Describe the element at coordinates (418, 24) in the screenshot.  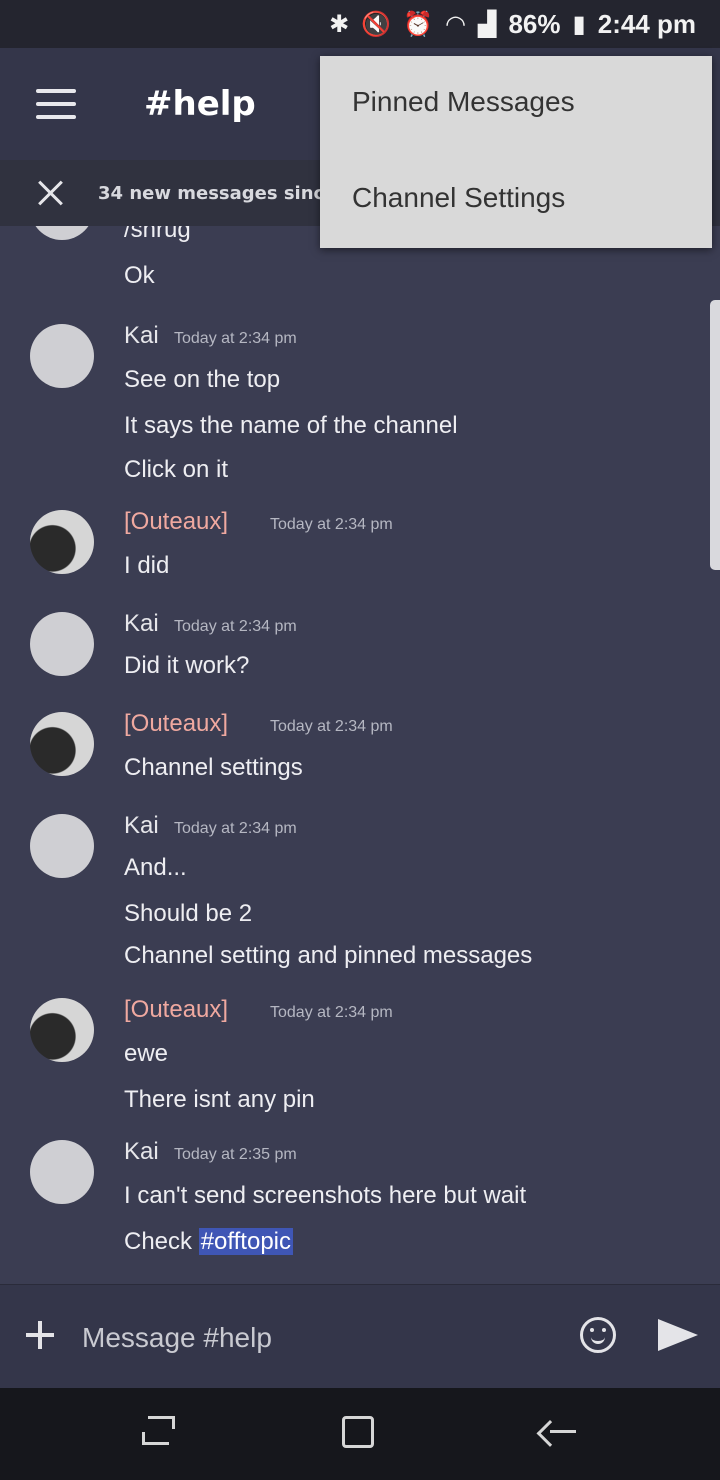
I see `alarm-icon: ⏰` at that location.